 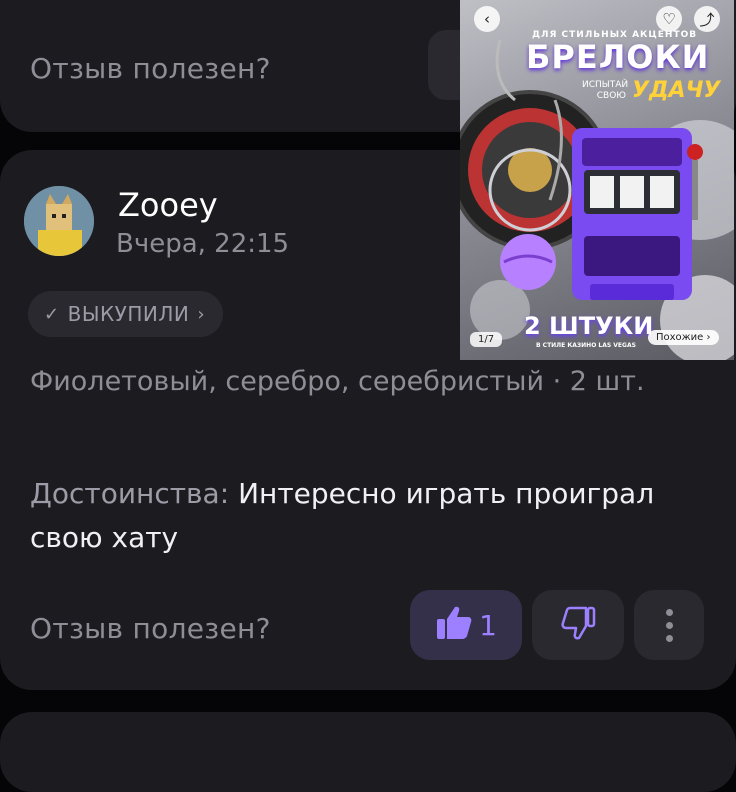 What do you see at coordinates (487, 19) in the screenshot?
I see `chevron-left-icon: ‹` at bounding box center [487, 19].